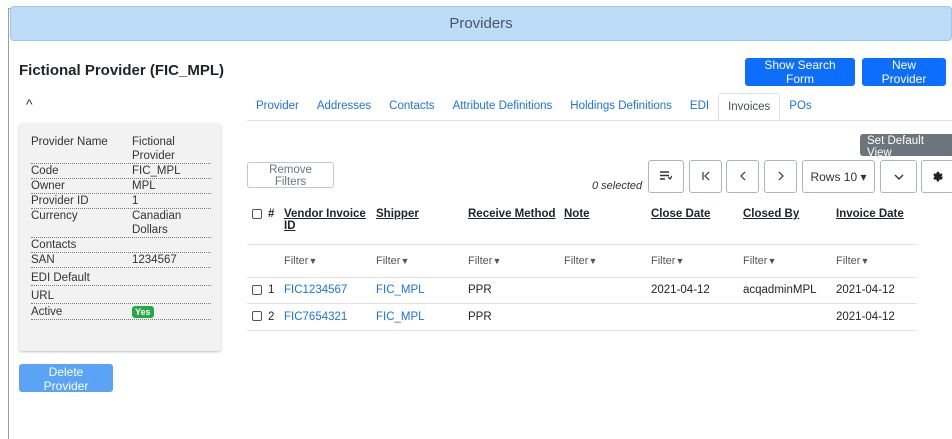  I want to click on remove-filters-button: Remove Filters, so click(290, 175).